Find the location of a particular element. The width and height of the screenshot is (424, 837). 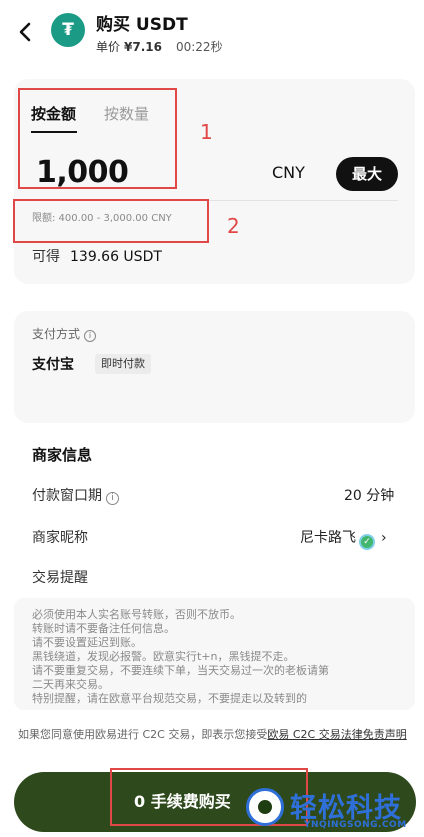

instant-pay-badge: 即时付款 is located at coordinates (123, 364).